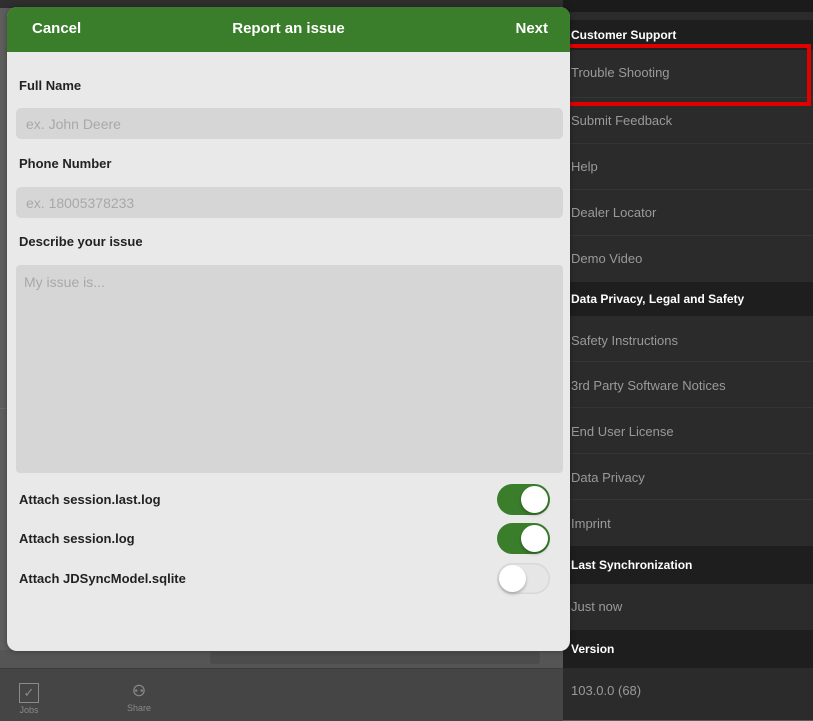 The height and width of the screenshot is (721, 813). What do you see at coordinates (139, 708) in the screenshot?
I see `tab-share-label: Share` at bounding box center [139, 708].